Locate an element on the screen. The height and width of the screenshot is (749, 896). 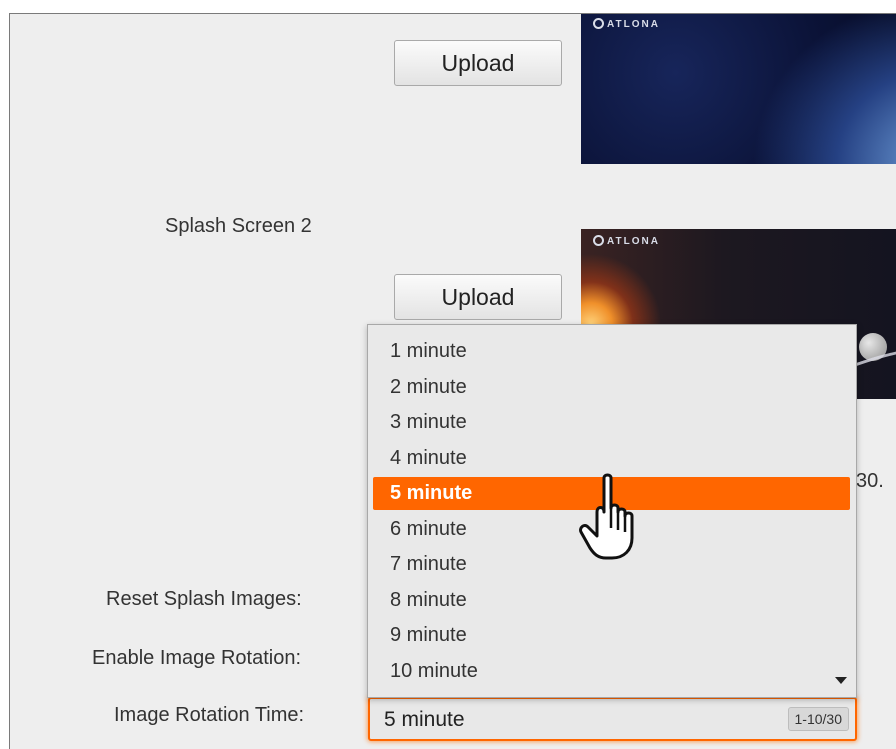
dropdown-option: 10 minute is located at coordinates (611, 671).